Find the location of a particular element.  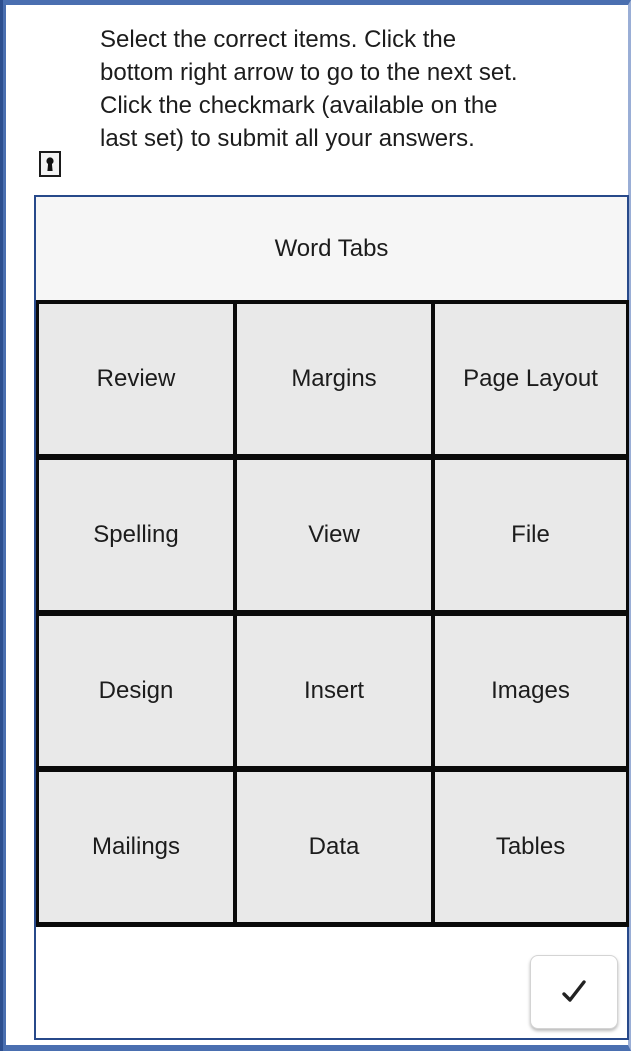

checkmark-icon is located at coordinates (574, 991).